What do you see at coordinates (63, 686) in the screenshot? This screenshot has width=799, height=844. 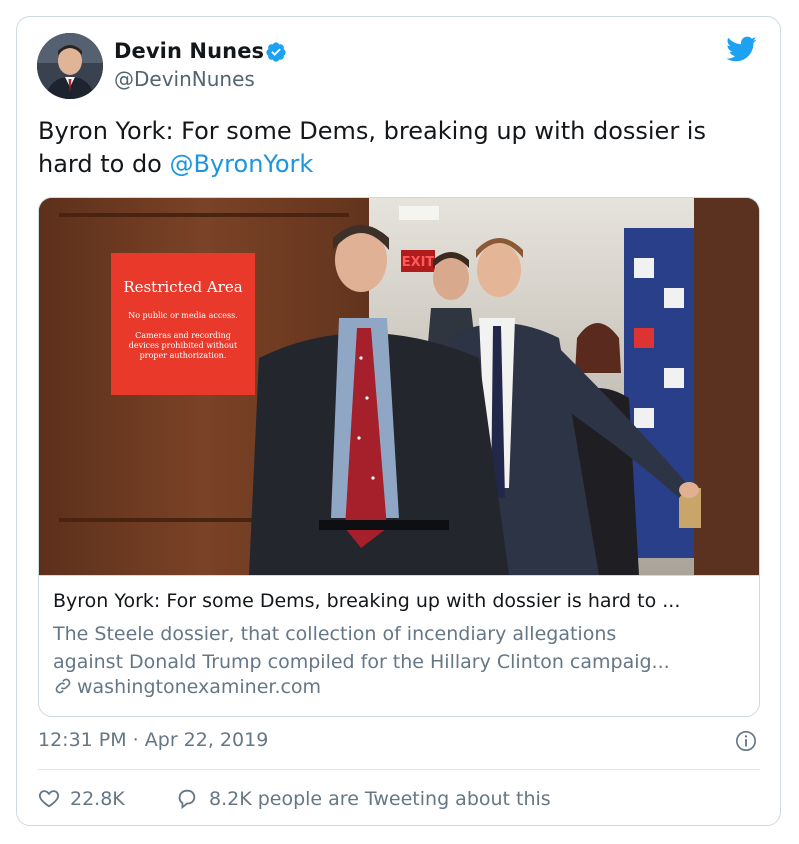 I see `link-icon` at bounding box center [63, 686].